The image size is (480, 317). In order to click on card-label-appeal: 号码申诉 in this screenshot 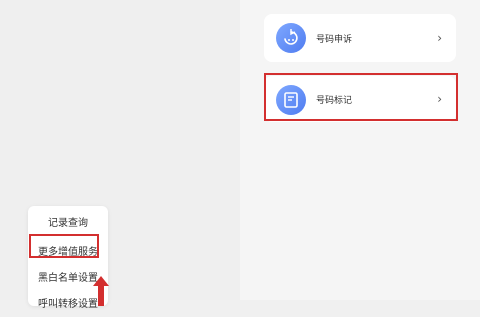, I will do `click(334, 39)`.